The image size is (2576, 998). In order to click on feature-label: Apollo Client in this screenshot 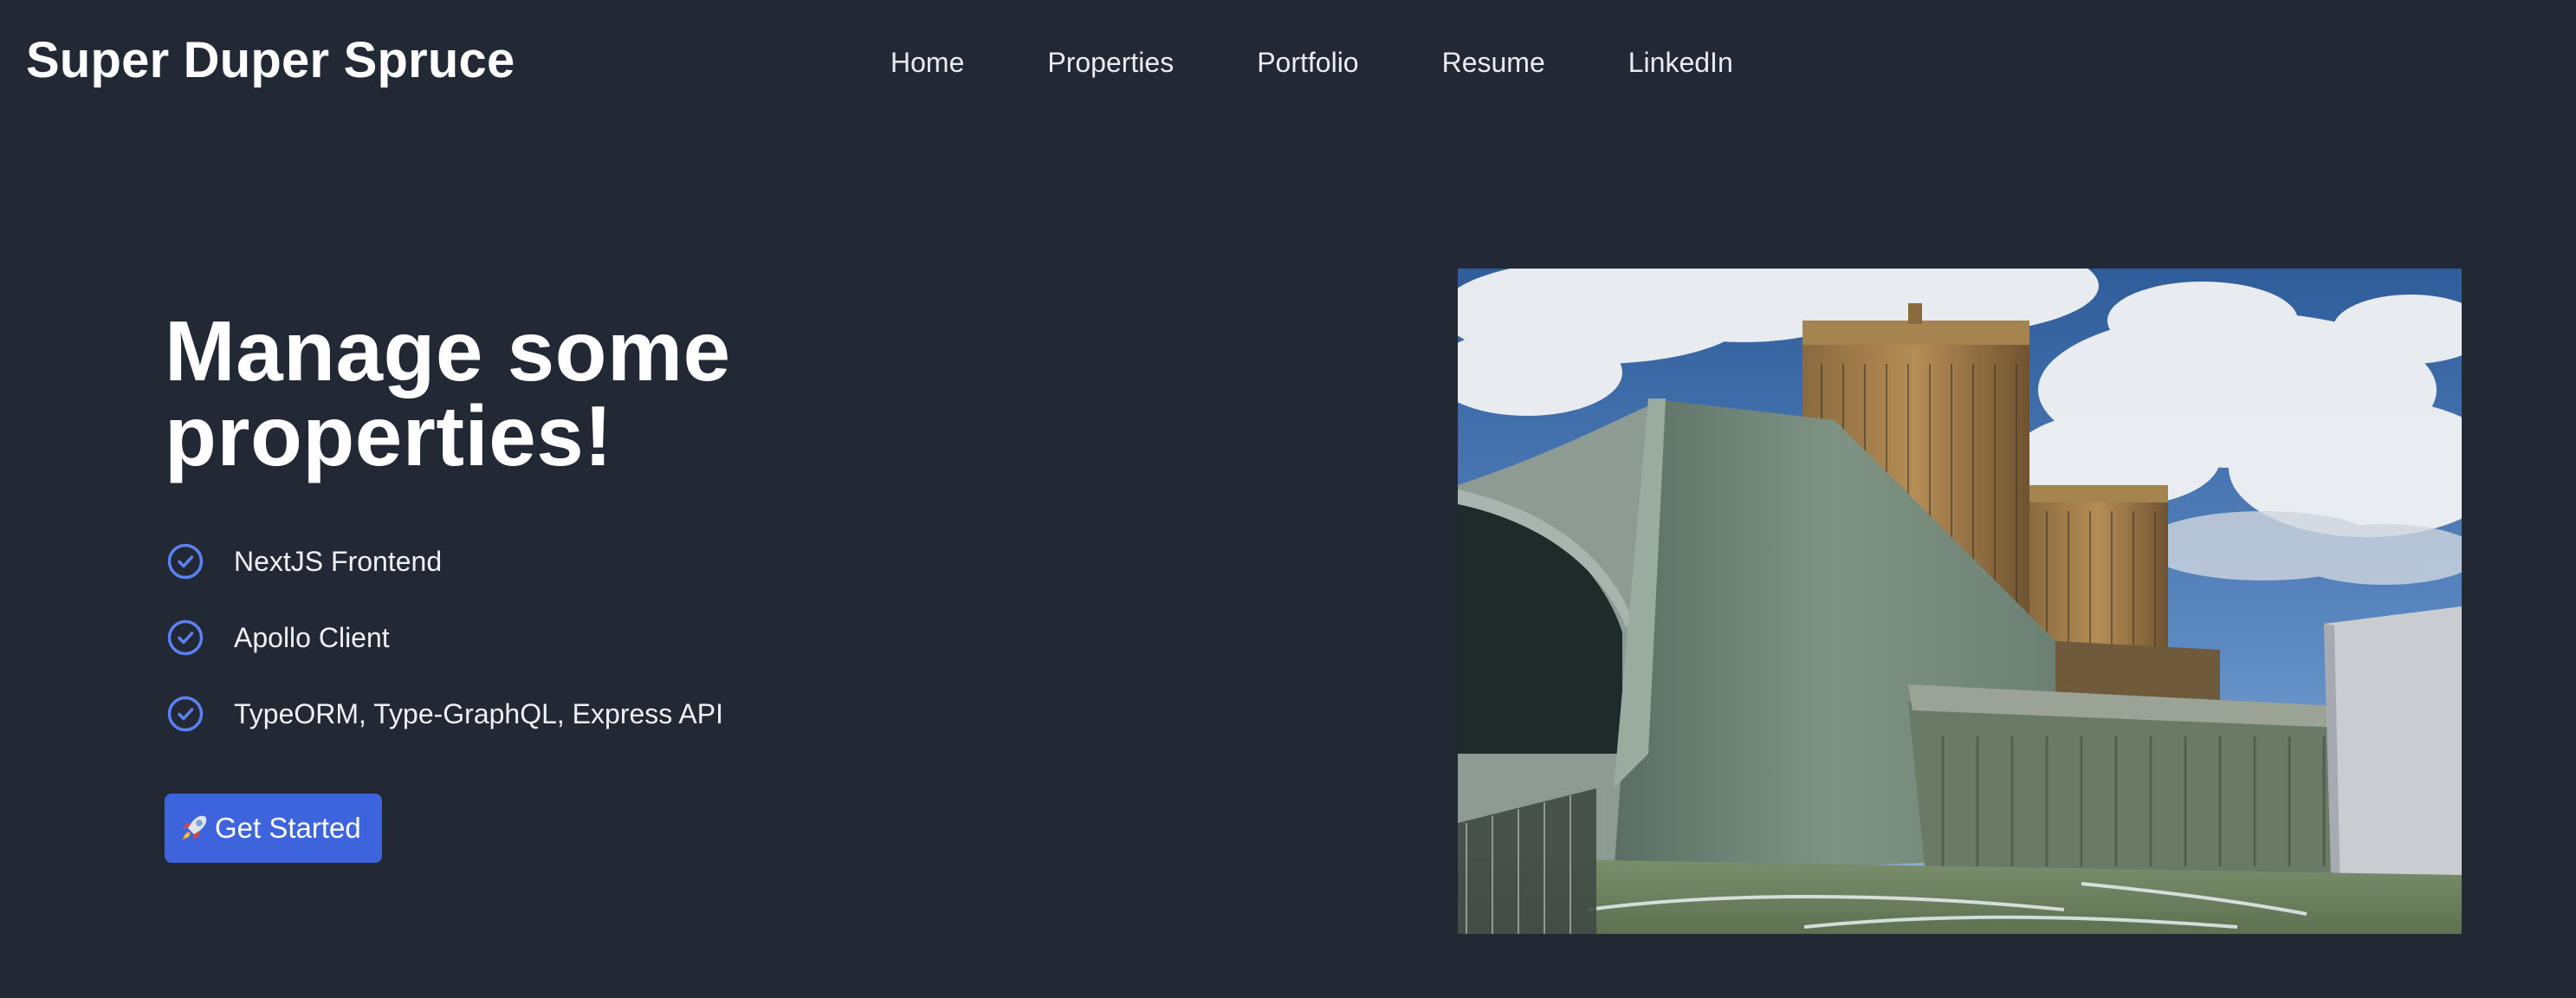, I will do `click(312, 637)`.